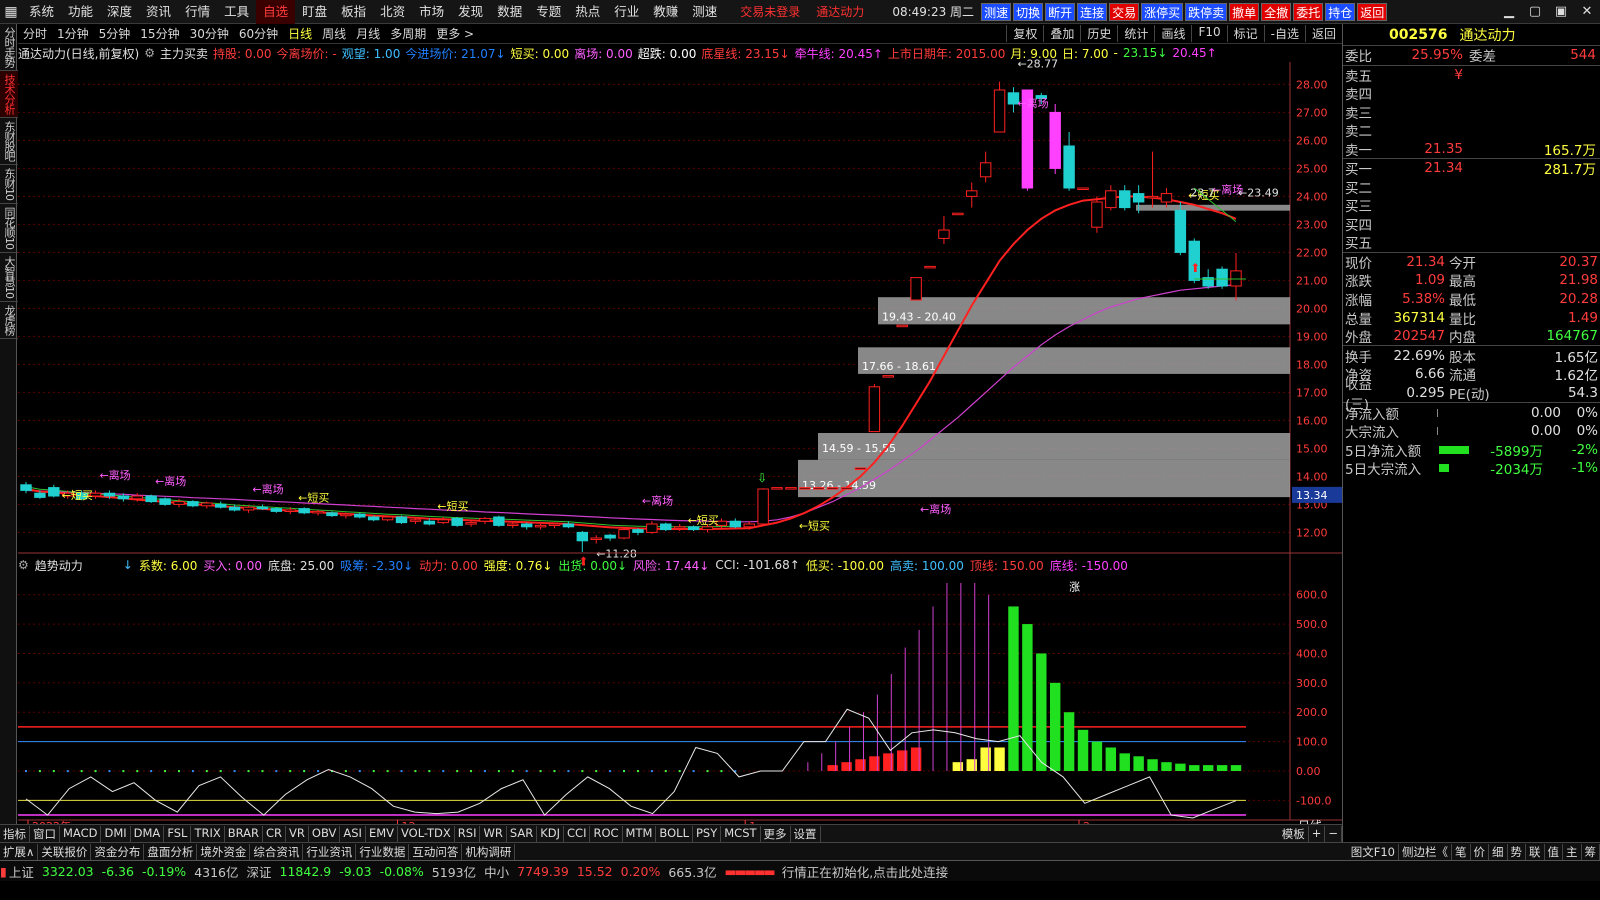 The image size is (1600, 900). Describe the element at coordinates (436, 851) in the screenshot. I see `ext-tab-8: 互动问答` at that location.